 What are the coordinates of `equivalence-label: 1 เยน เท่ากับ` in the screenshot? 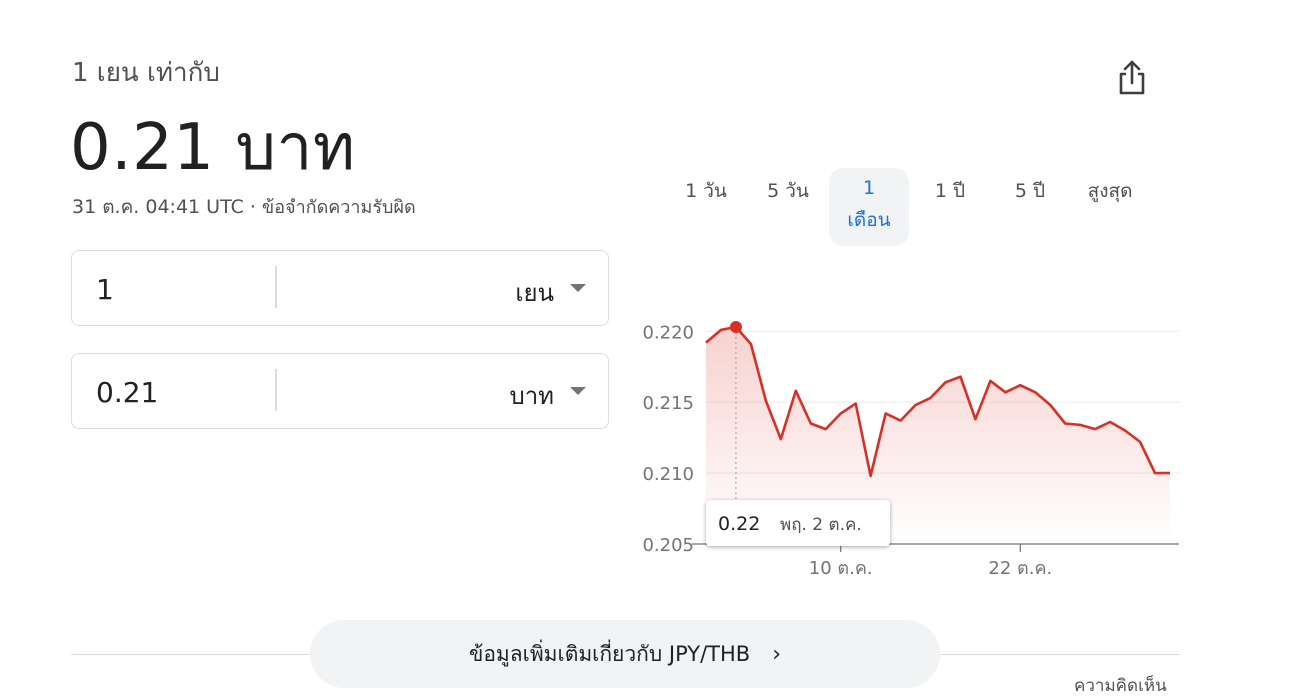 It's located at (146, 73).